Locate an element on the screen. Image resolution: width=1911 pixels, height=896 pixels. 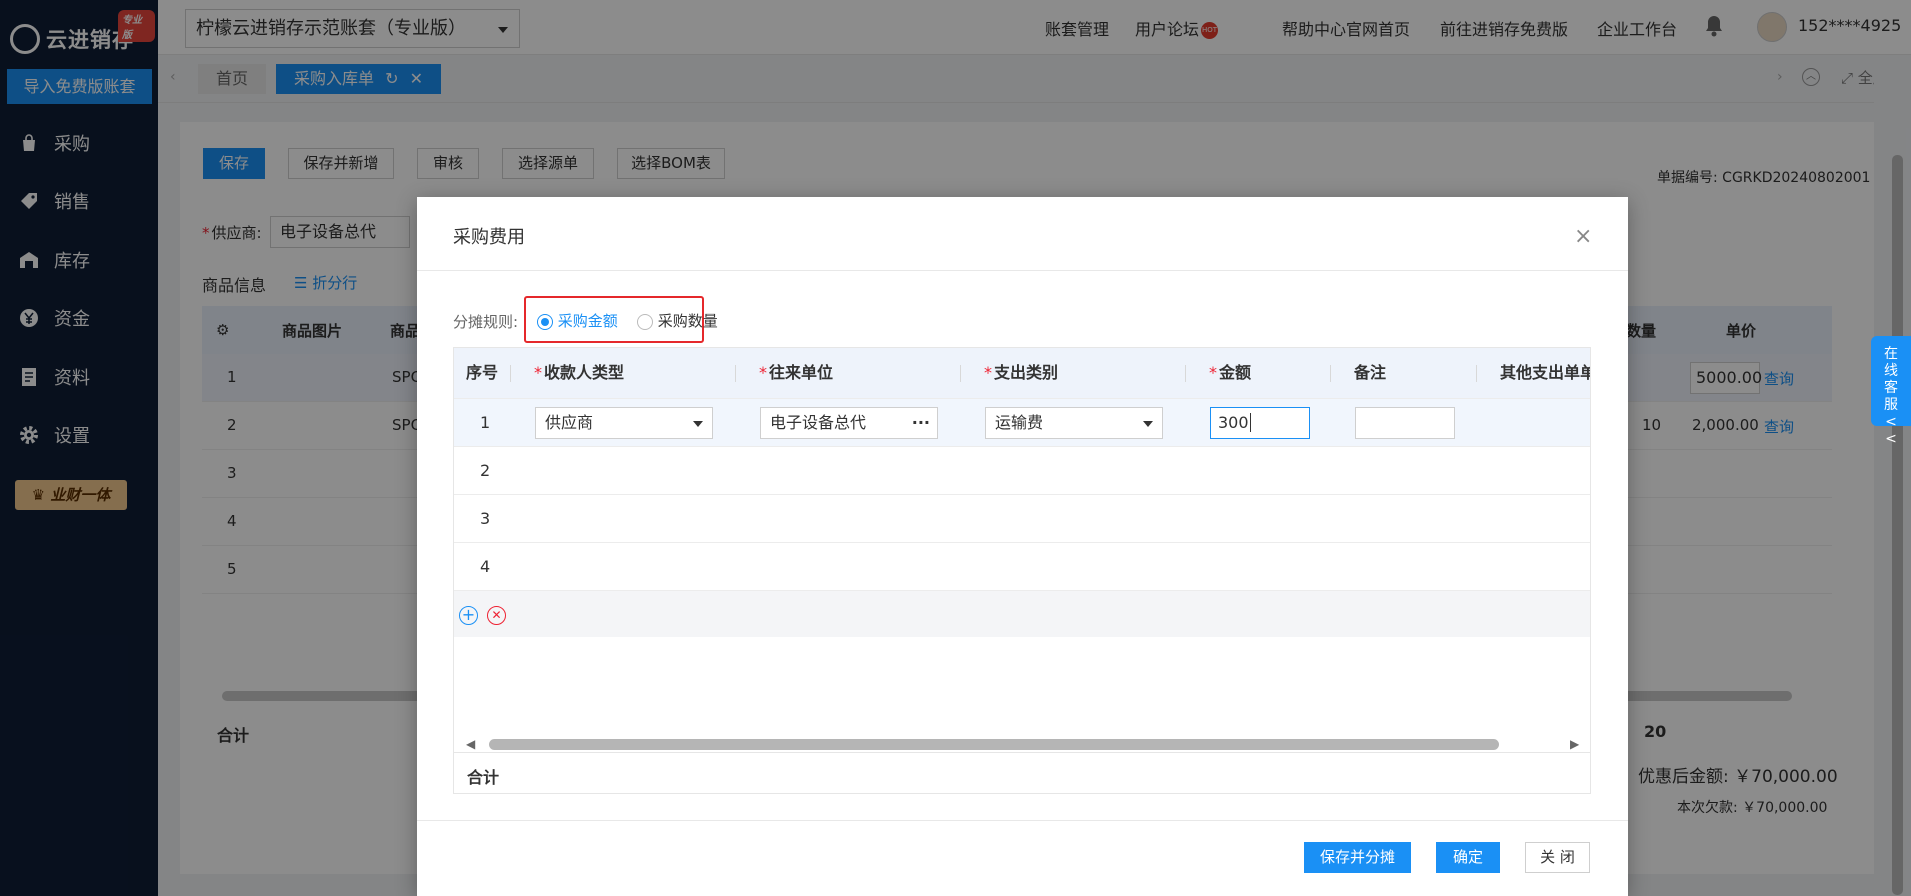
col-no: 序号 is located at coordinates (482, 372).